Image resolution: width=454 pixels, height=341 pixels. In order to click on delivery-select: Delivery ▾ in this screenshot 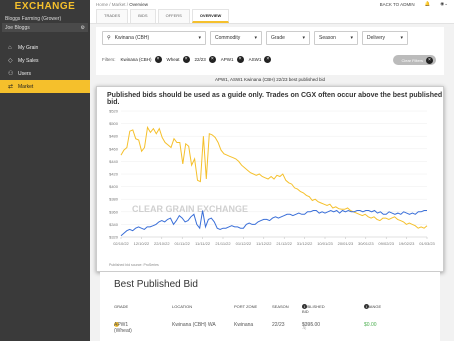, I will do `click(385, 38)`.